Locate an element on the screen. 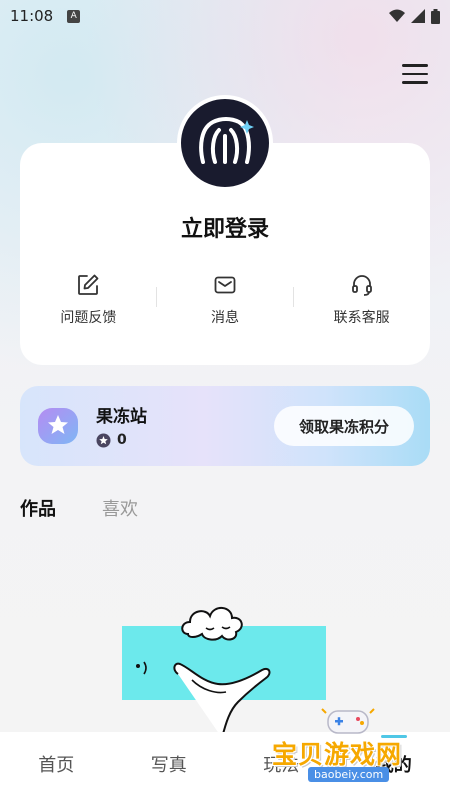 This screenshot has height=800, width=450. messages-label: 消息 is located at coordinates (225, 318).